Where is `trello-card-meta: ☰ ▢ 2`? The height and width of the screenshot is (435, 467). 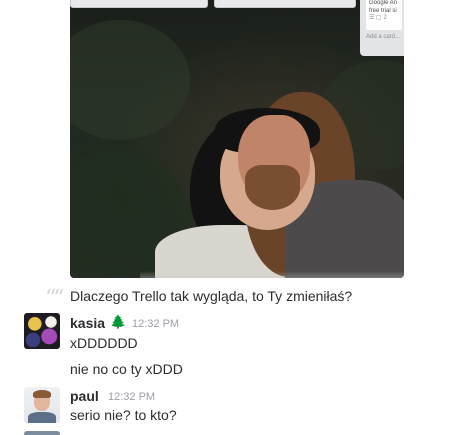 trello-card-meta: ☰ ▢ 2 is located at coordinates (378, 18).